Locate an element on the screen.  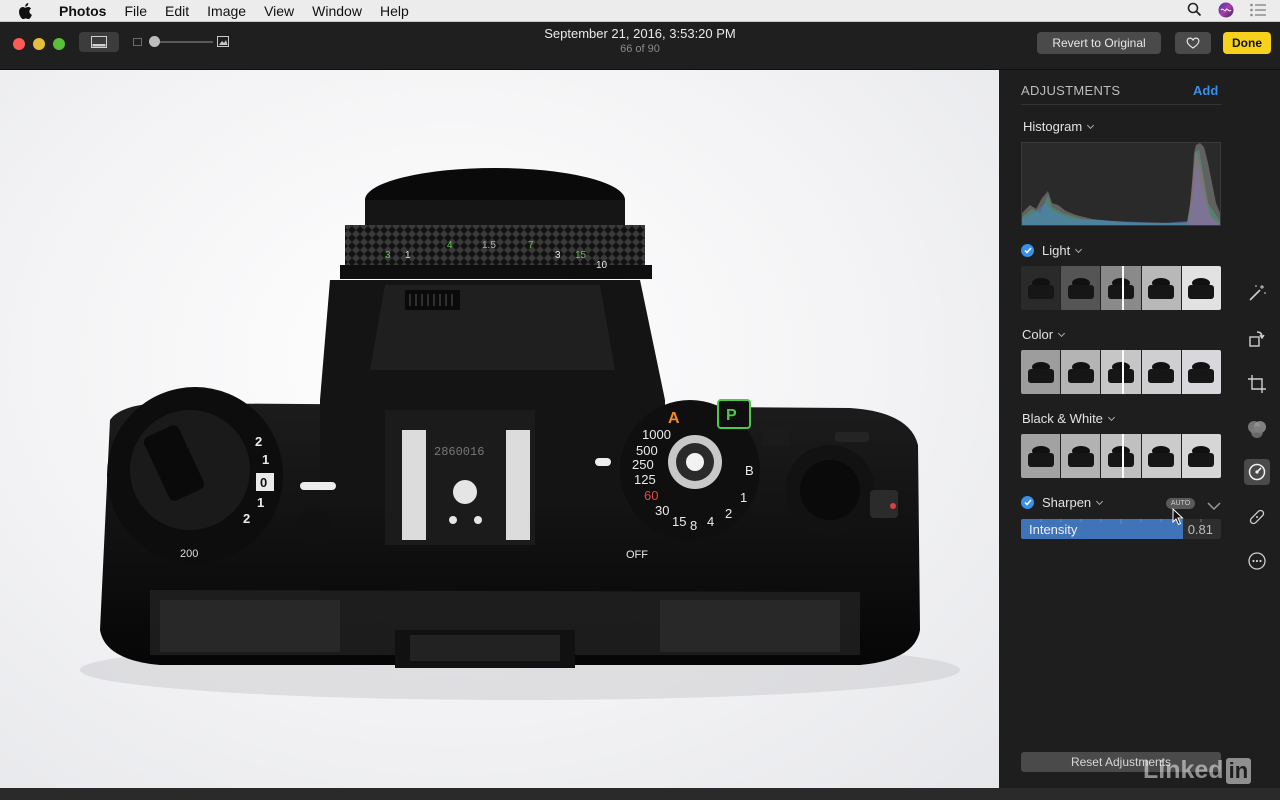
menu-image: Image is located at coordinates (226, 11).